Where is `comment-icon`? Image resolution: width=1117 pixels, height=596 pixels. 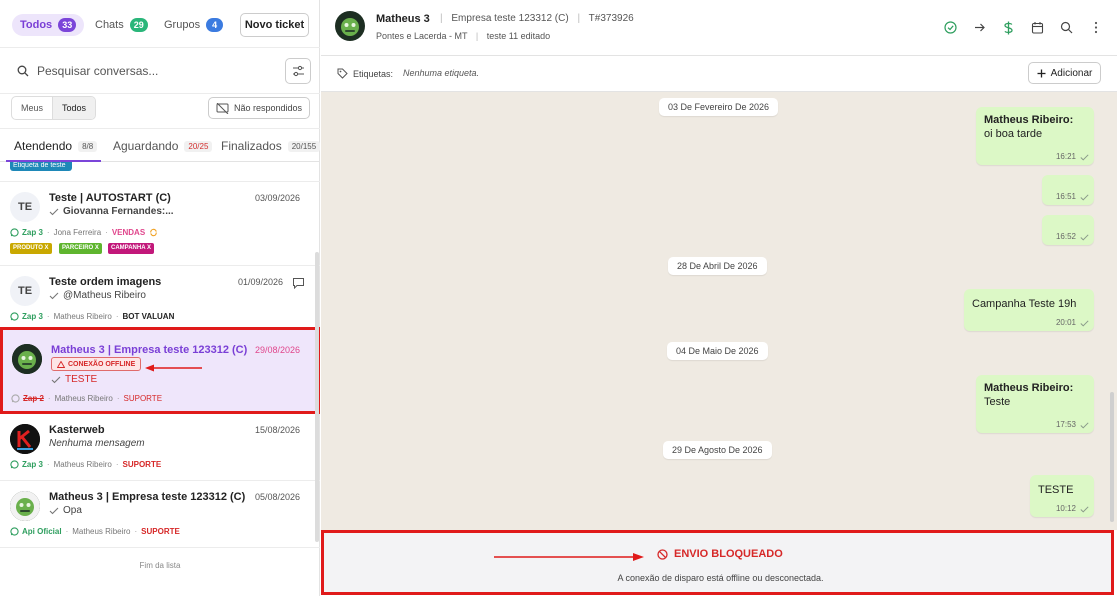 comment-icon is located at coordinates (298, 283).